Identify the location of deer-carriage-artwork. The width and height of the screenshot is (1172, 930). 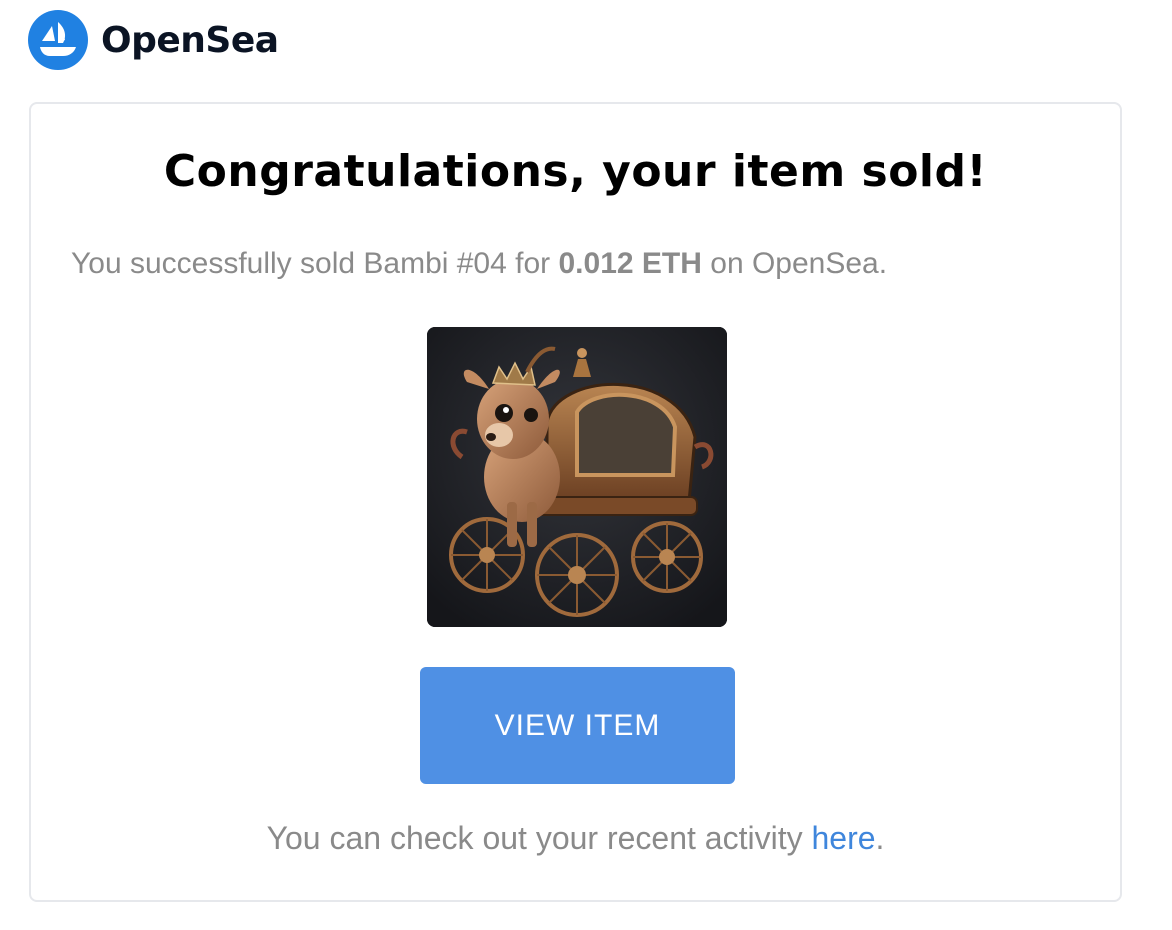
(577, 477).